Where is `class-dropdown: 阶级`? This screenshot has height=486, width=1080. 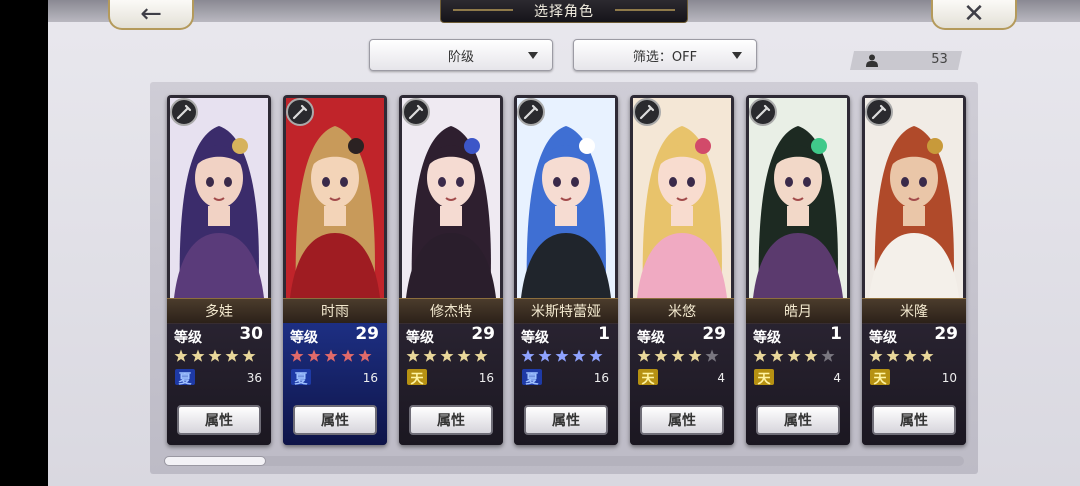 class-dropdown: 阶级 is located at coordinates (461, 55).